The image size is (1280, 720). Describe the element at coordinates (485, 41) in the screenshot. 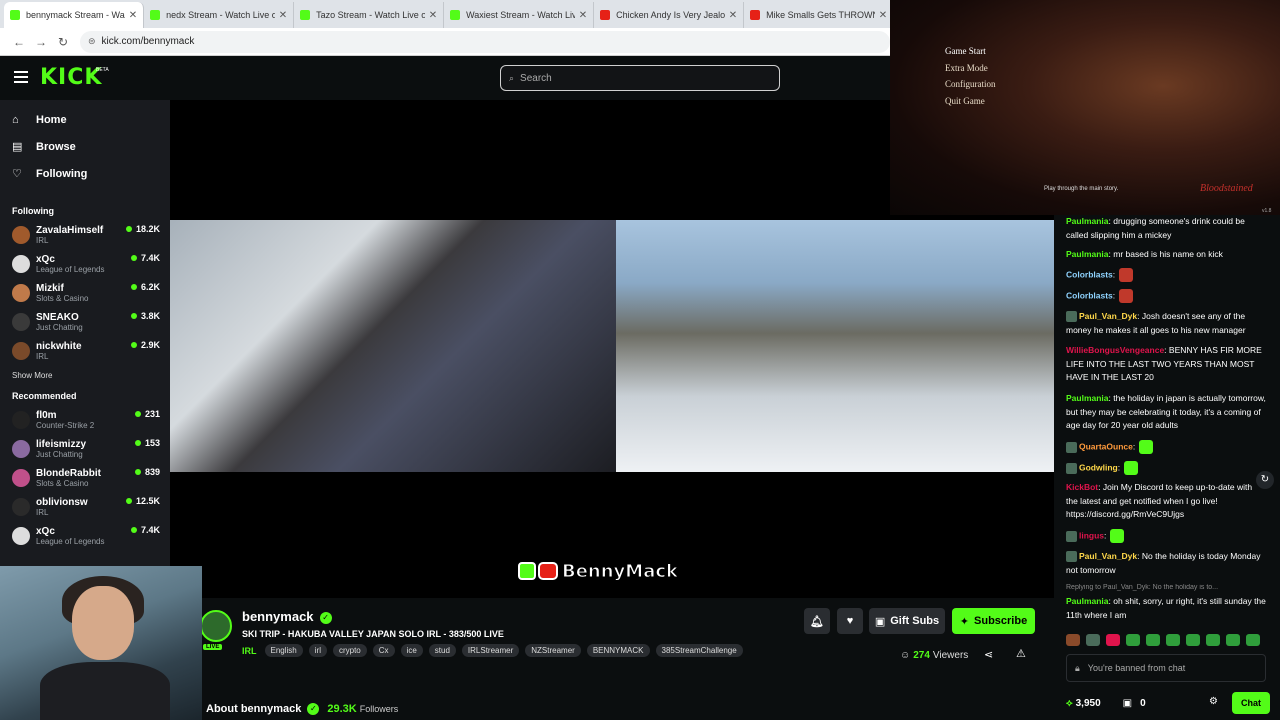

I see `url-field: ⊜ kick.com/bennymack` at that location.